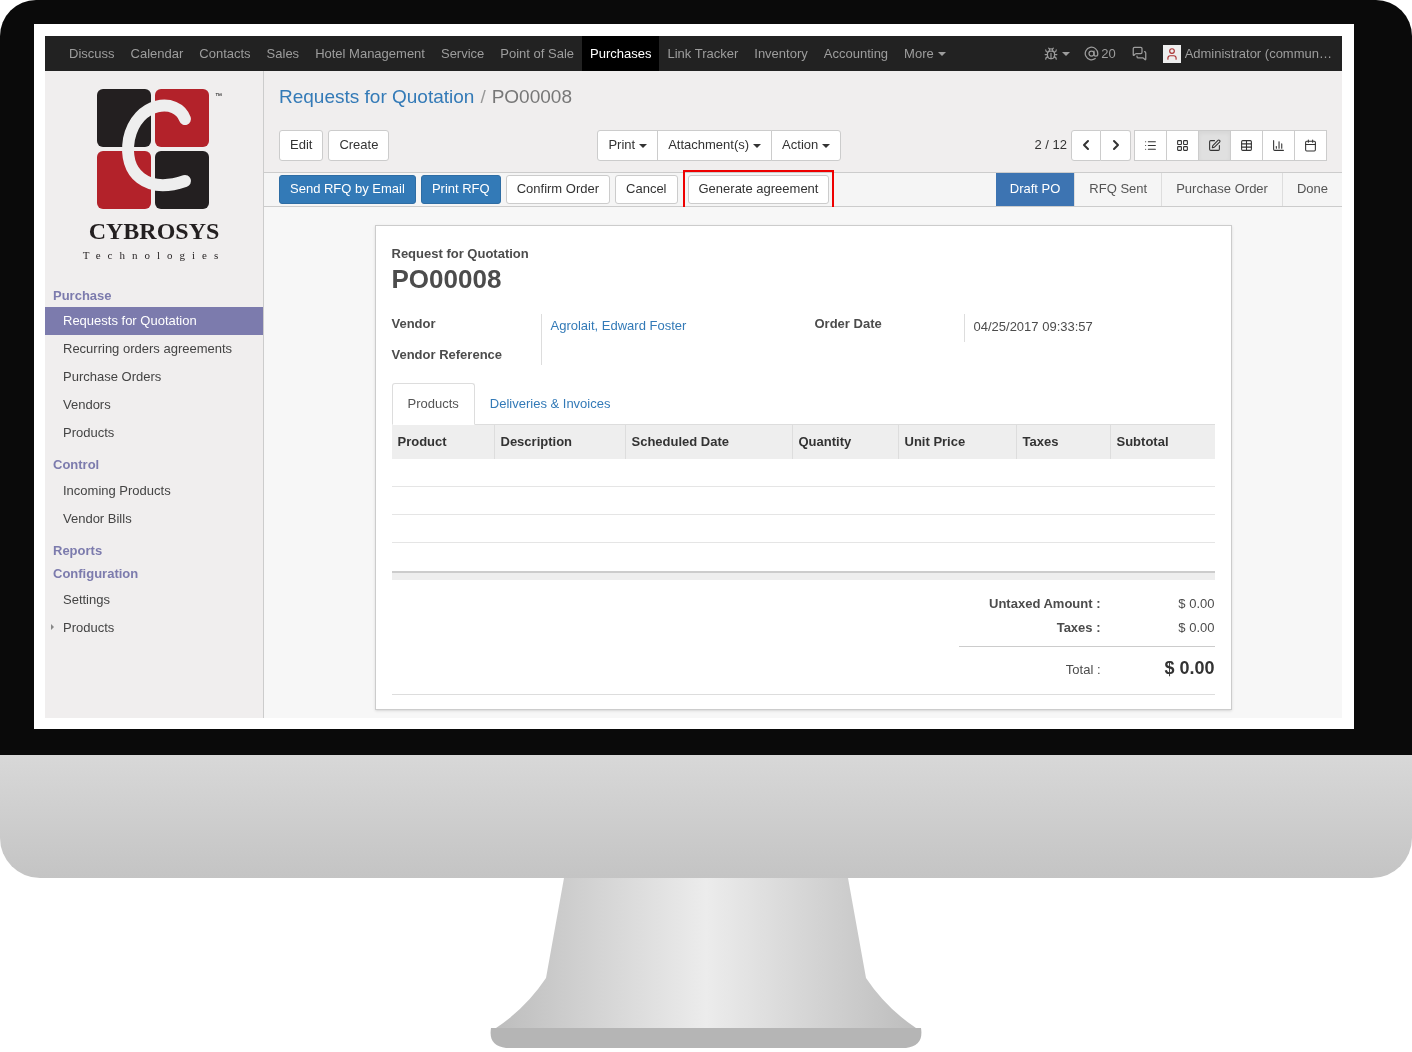 The height and width of the screenshot is (1052, 1412). What do you see at coordinates (1311, 189) in the screenshot?
I see `stage-step: Done` at bounding box center [1311, 189].